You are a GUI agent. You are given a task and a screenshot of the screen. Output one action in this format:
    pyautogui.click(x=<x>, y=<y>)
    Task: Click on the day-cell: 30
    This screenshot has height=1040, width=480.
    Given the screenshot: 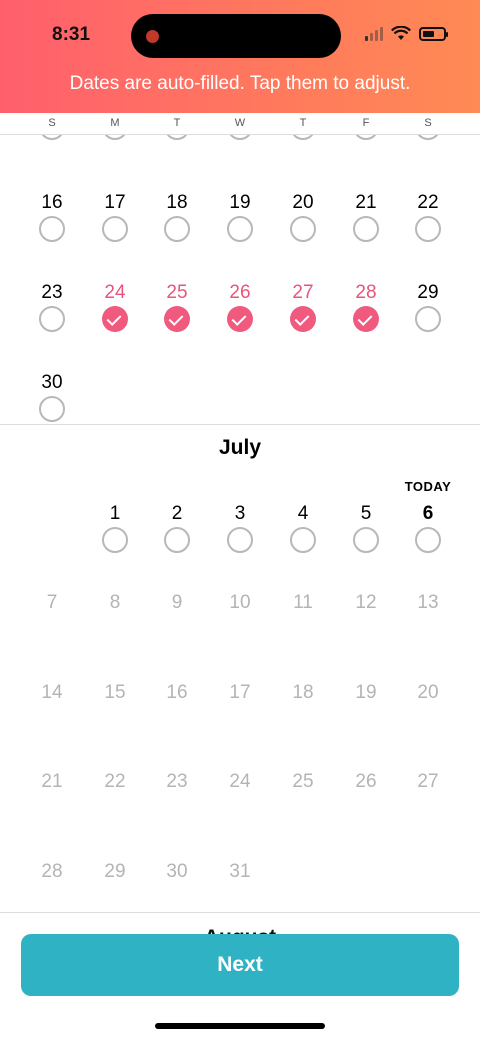 What is the action you would take?
    pyautogui.click(x=52, y=397)
    